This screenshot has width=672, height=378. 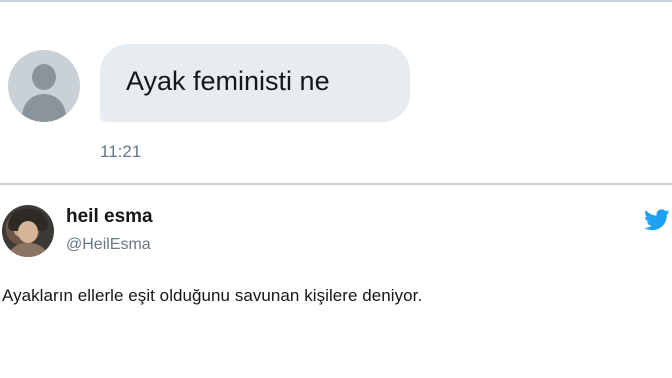 I want to click on tweet-author-avatar, so click(x=28, y=231).